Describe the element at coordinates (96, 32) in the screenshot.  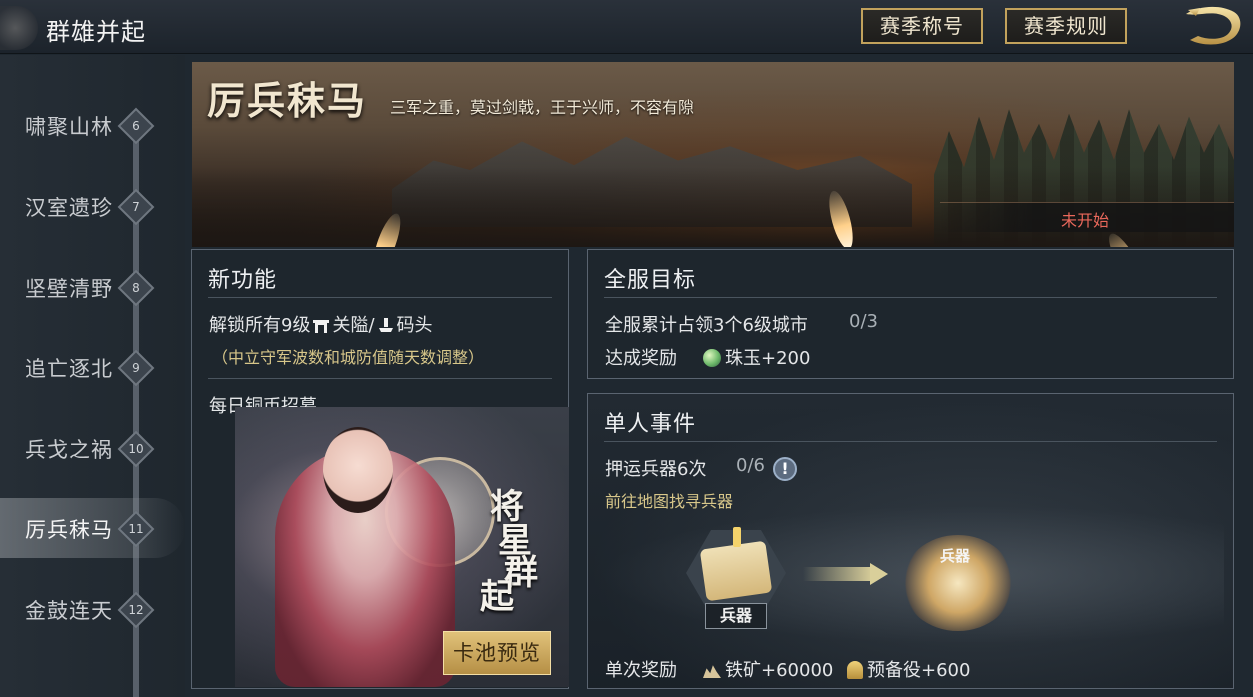
I see `page-title: 群雄并起` at that location.